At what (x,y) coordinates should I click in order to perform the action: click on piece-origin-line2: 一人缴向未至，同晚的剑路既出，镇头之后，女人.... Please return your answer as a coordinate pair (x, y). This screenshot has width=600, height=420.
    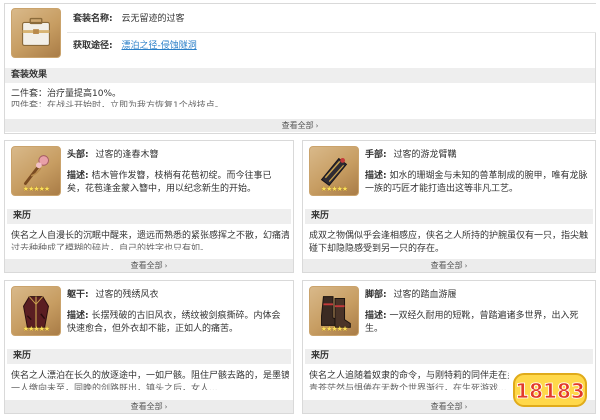
    Looking at the image, I should click on (114, 387).